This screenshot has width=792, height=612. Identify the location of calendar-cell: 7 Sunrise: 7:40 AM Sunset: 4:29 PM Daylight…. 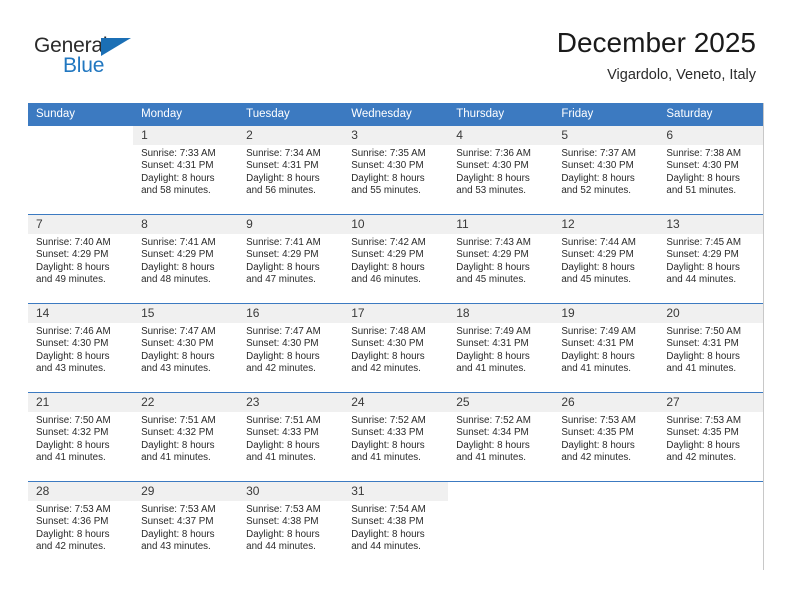
(81, 259).